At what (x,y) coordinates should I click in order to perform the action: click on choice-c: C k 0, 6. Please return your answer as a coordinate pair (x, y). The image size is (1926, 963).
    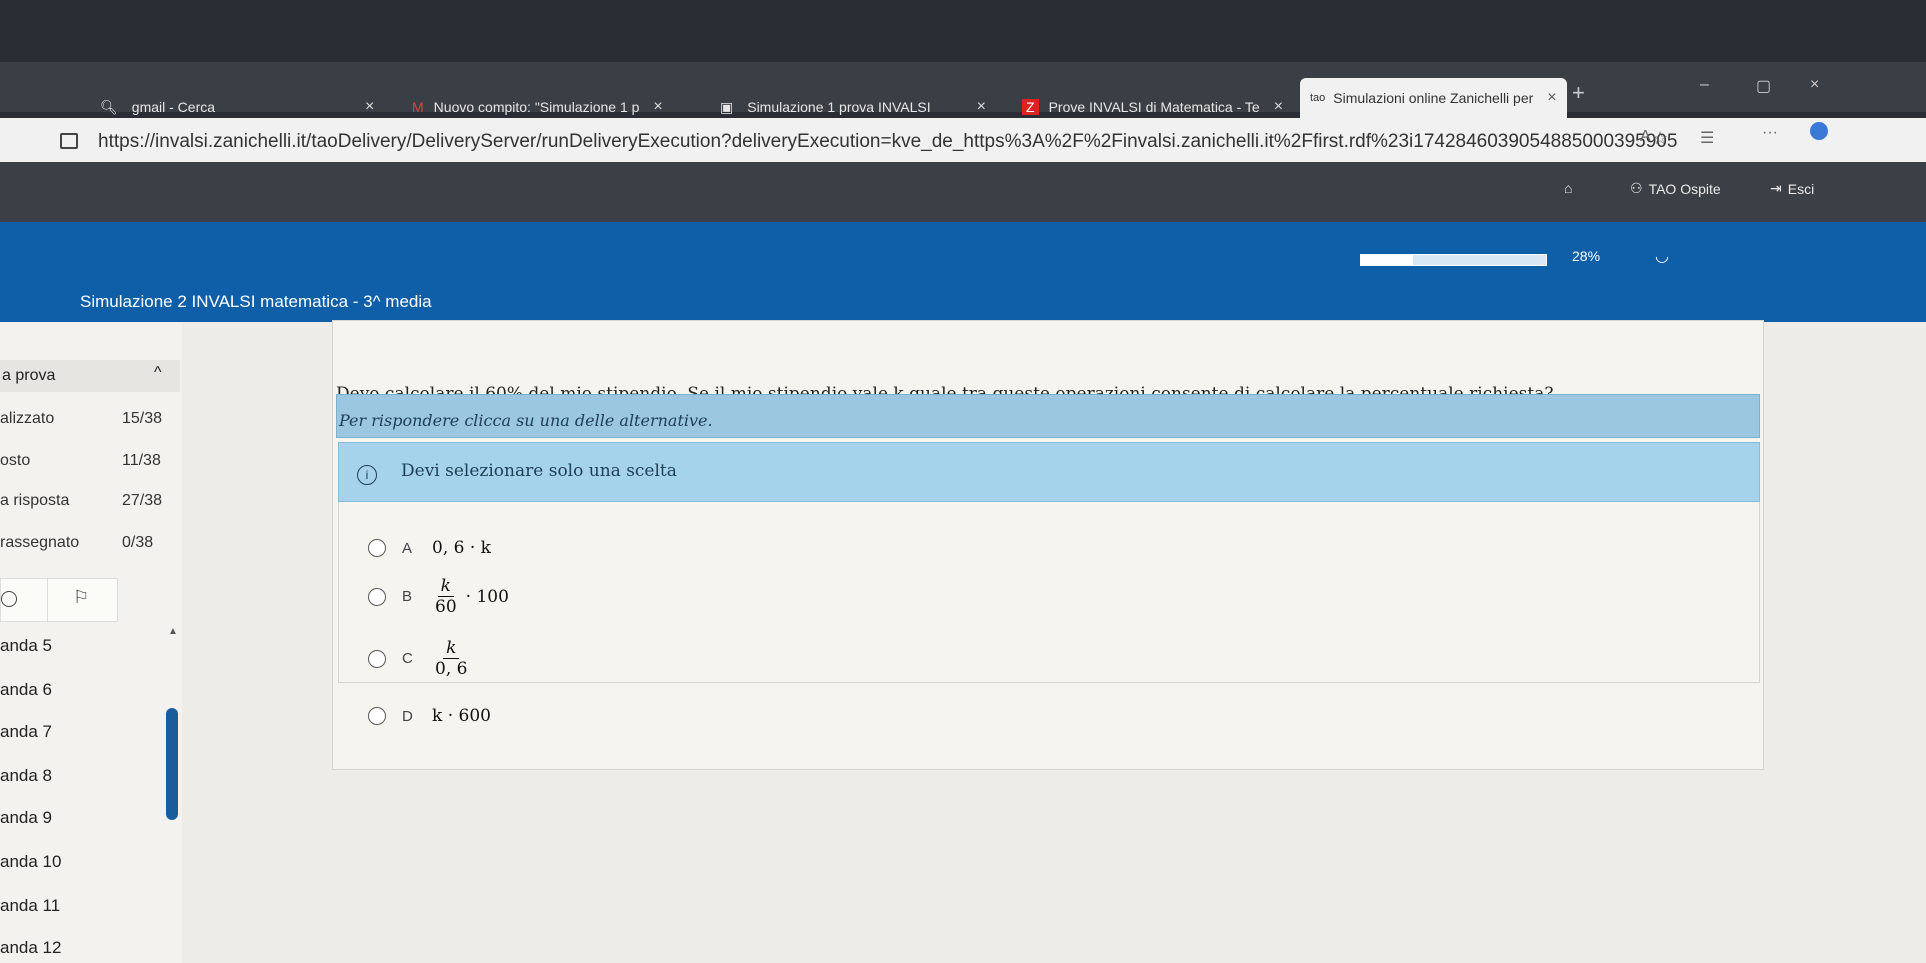
    Looking at the image, I should click on (422, 658).